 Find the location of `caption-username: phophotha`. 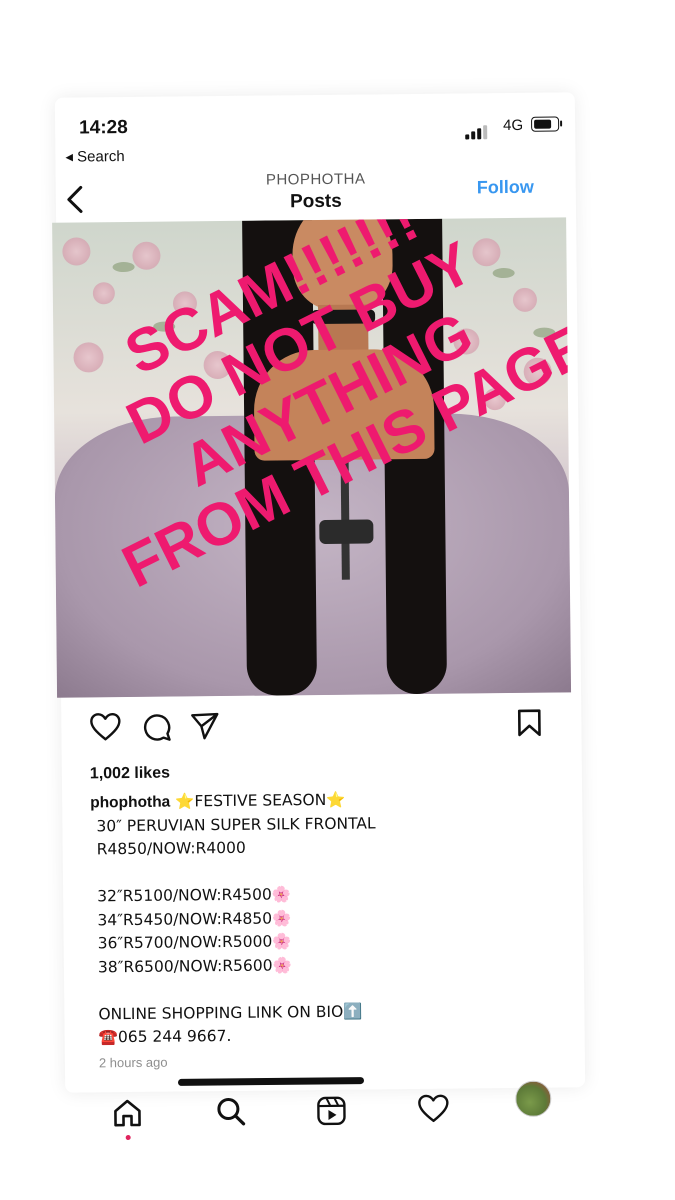

caption-username: phophotha is located at coordinates (130, 803).